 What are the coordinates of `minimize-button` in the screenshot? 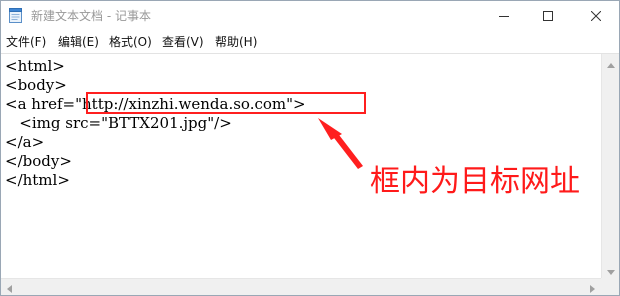 It's located at (504, 16).